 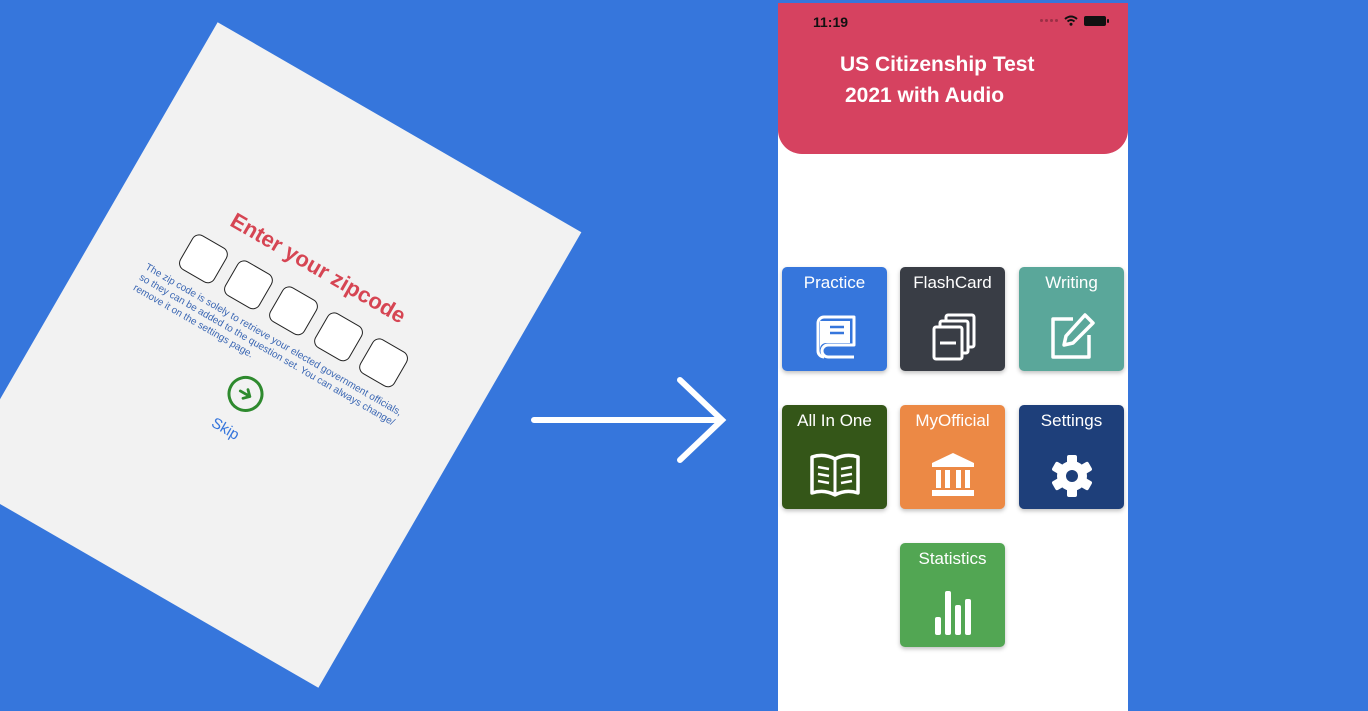 I want to click on tile-practice: Practice, so click(x=834, y=319).